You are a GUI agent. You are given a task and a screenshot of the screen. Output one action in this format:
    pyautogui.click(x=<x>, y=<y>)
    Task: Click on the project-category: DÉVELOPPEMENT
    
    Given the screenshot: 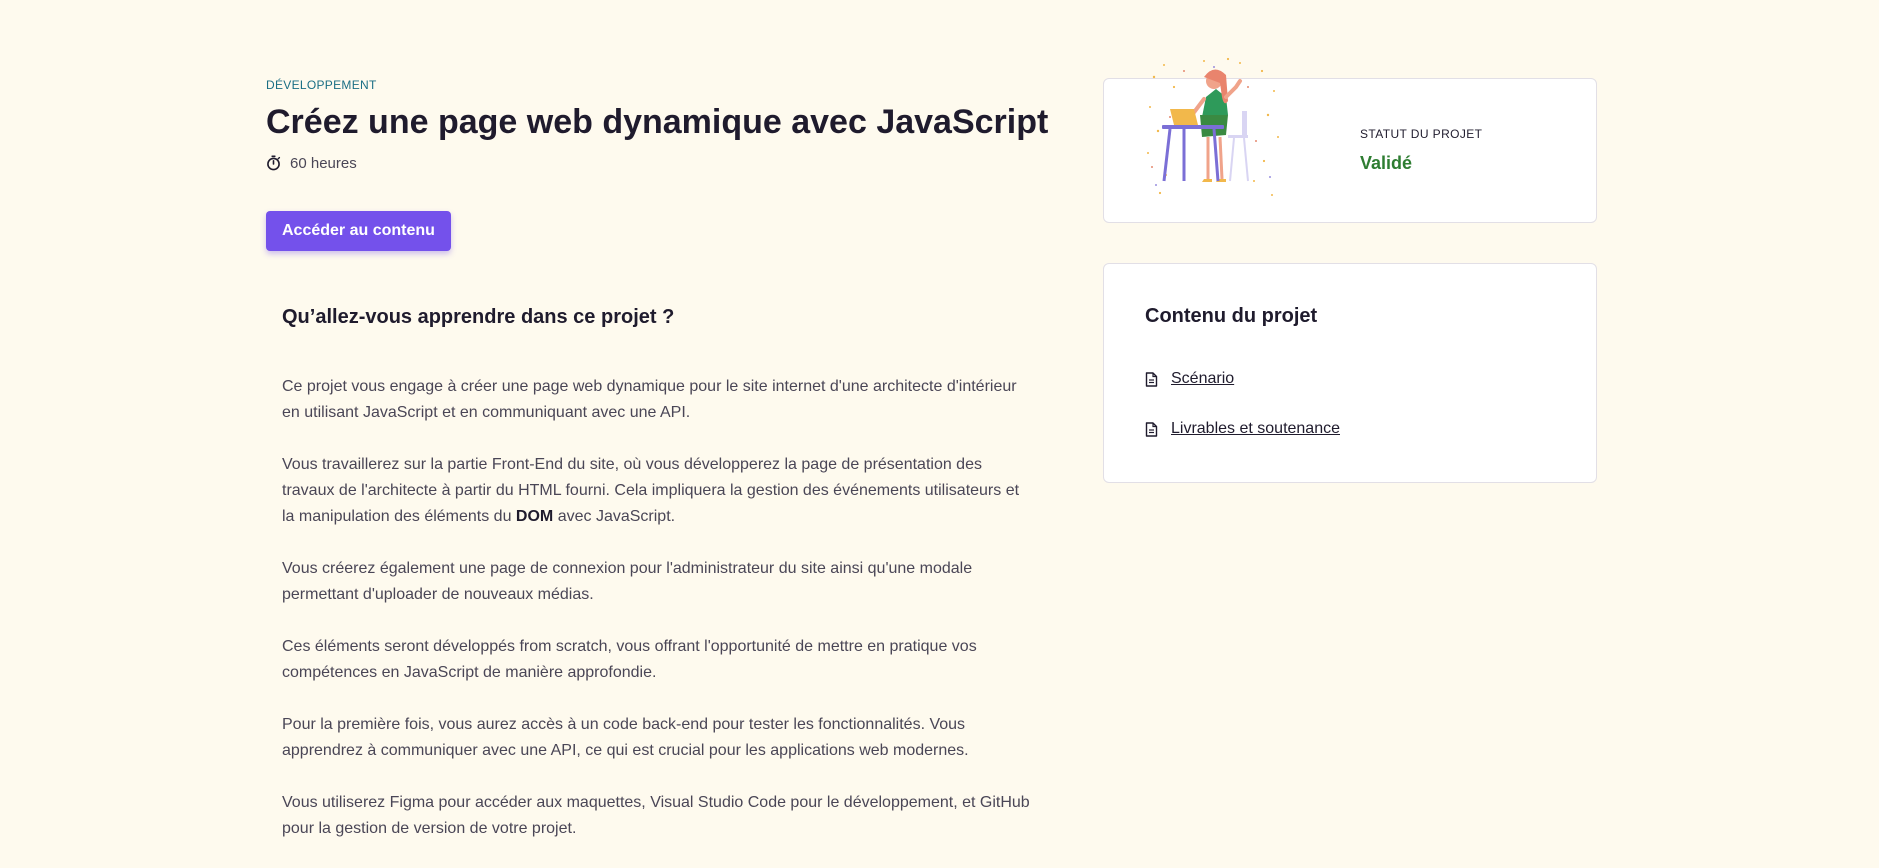 What is the action you would take?
    pyautogui.click(x=321, y=85)
    